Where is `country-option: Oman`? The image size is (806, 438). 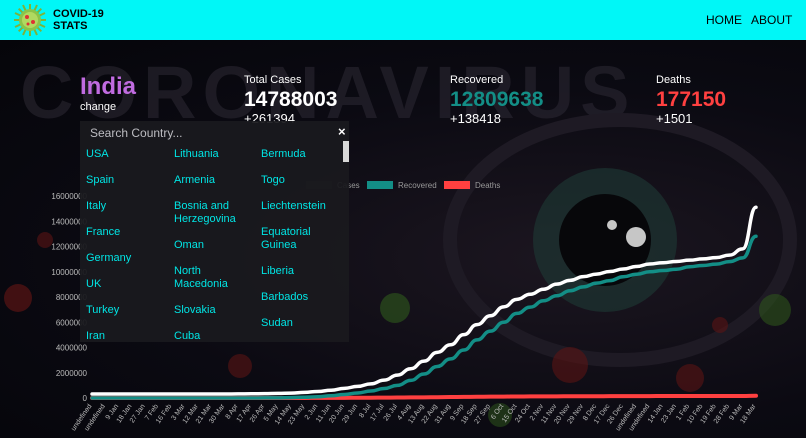
country-option: Oman is located at coordinates (214, 245).